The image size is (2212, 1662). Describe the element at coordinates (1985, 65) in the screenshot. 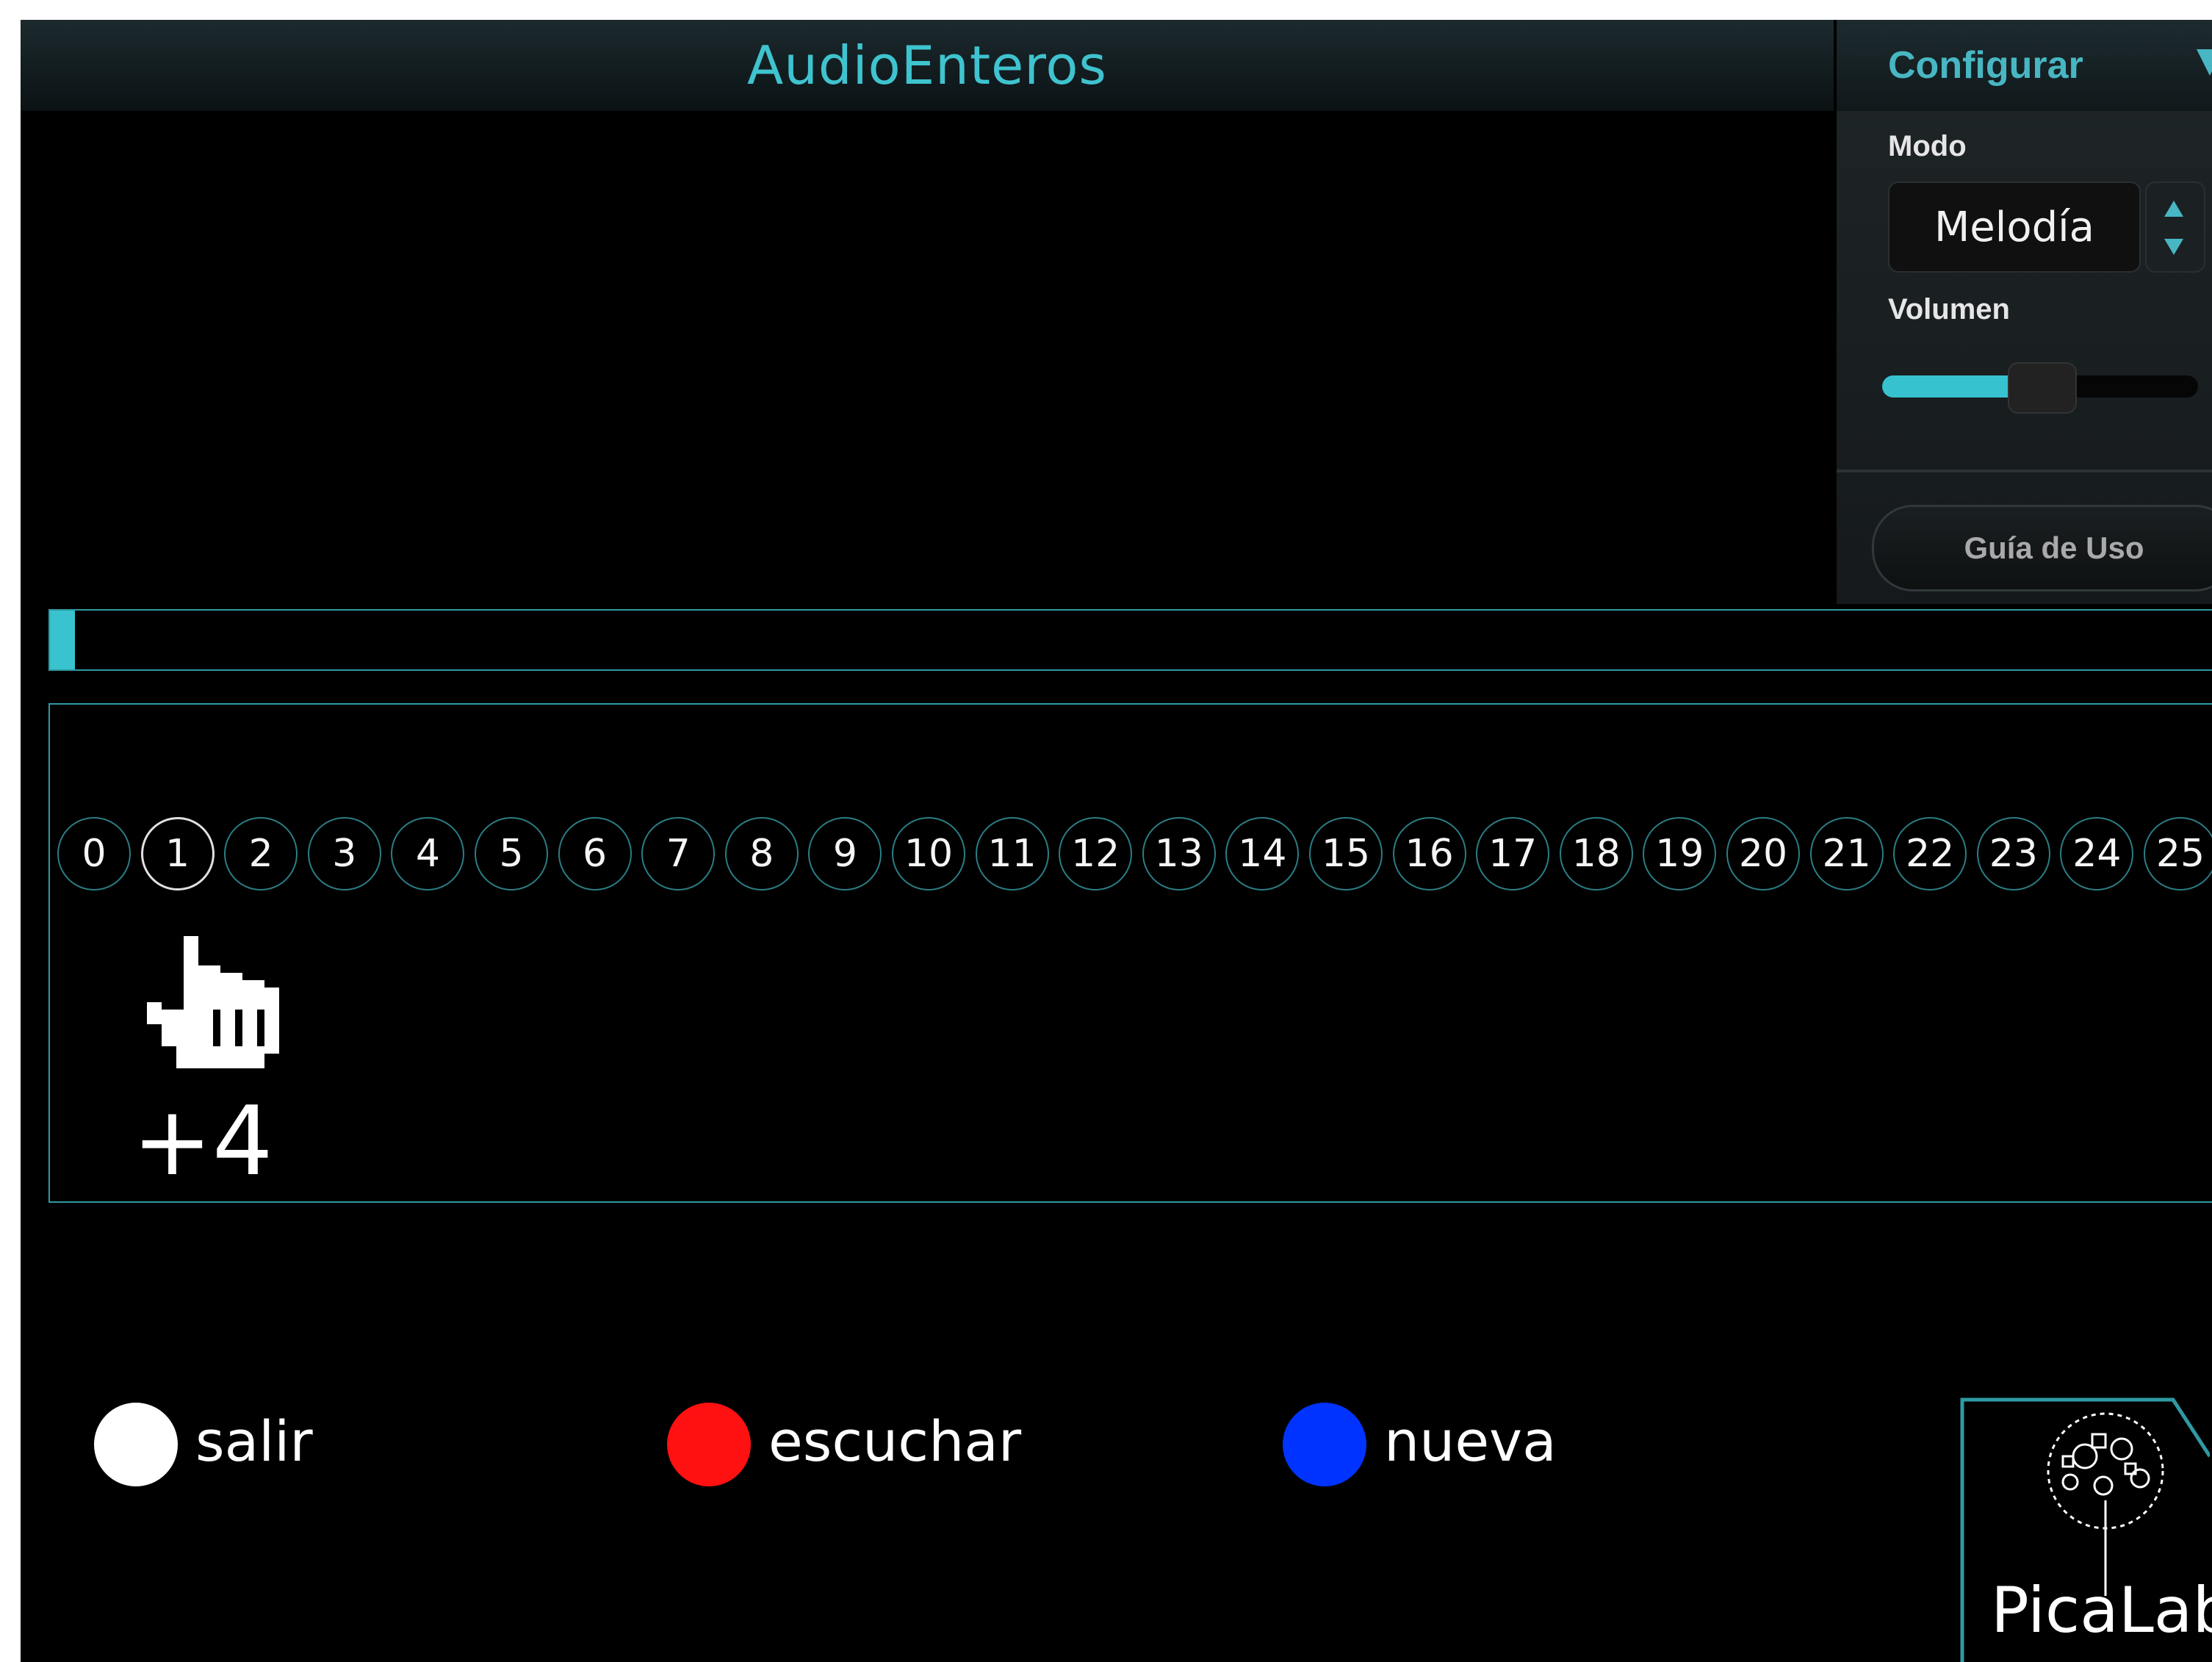

I see `config-title: Configurar` at that location.